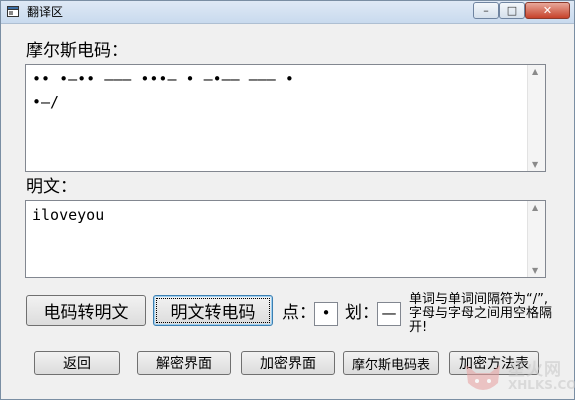 The height and width of the screenshot is (400, 575). Describe the element at coordinates (536, 118) in the screenshot. I see `morse-scrollbar: ▲ ▼` at that location.